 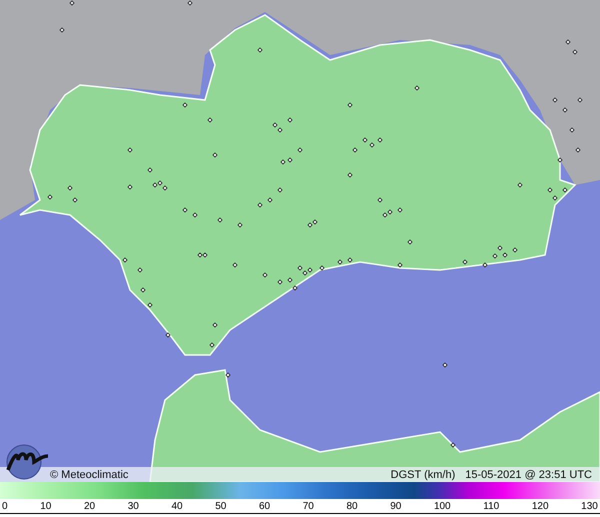 I want to click on attribution-text: © Meteoclimatic, so click(x=89, y=474).